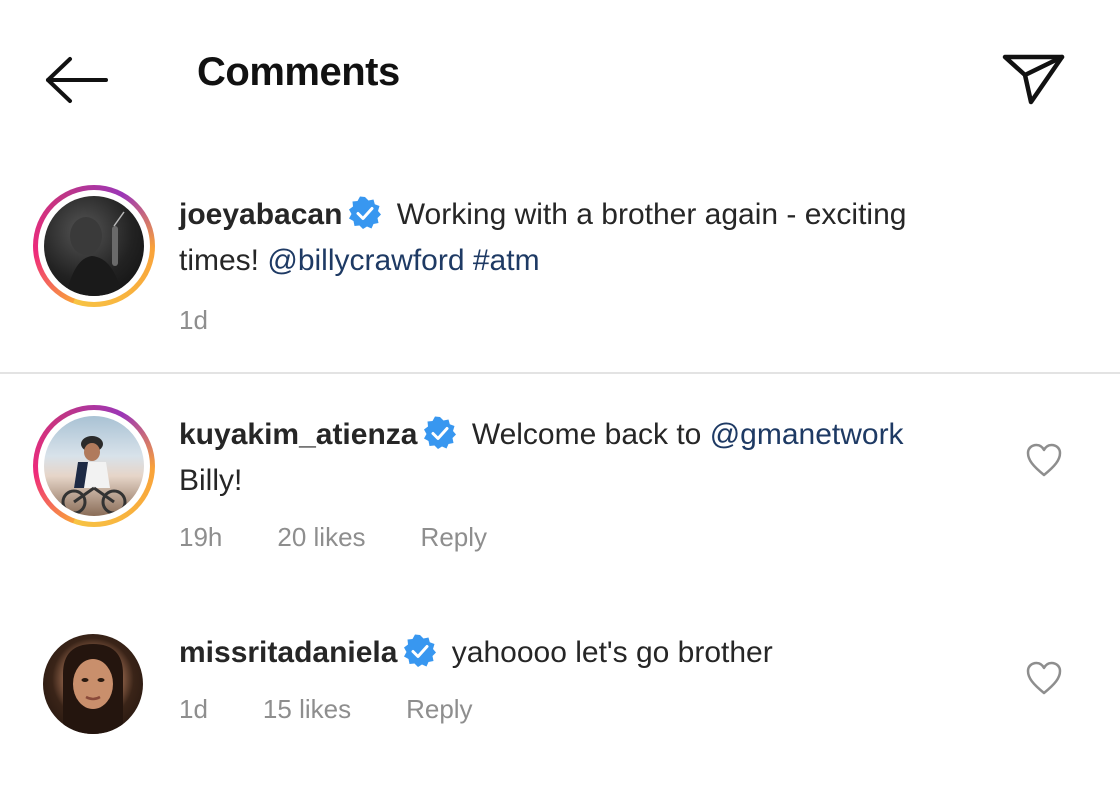  What do you see at coordinates (1033, 76) in the screenshot?
I see `send-direct-icon` at bounding box center [1033, 76].